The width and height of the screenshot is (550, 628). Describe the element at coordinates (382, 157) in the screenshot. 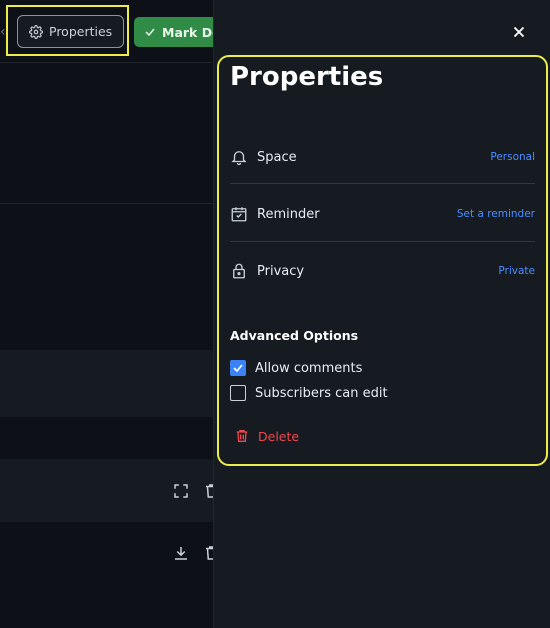

I see `property-row-space: Space Personal` at that location.